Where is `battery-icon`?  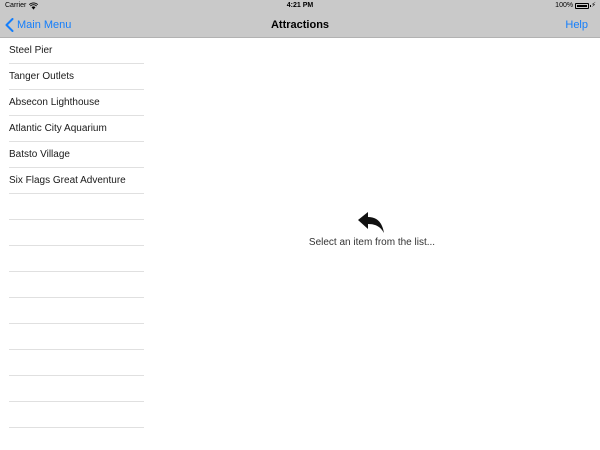 battery-icon is located at coordinates (583, 6).